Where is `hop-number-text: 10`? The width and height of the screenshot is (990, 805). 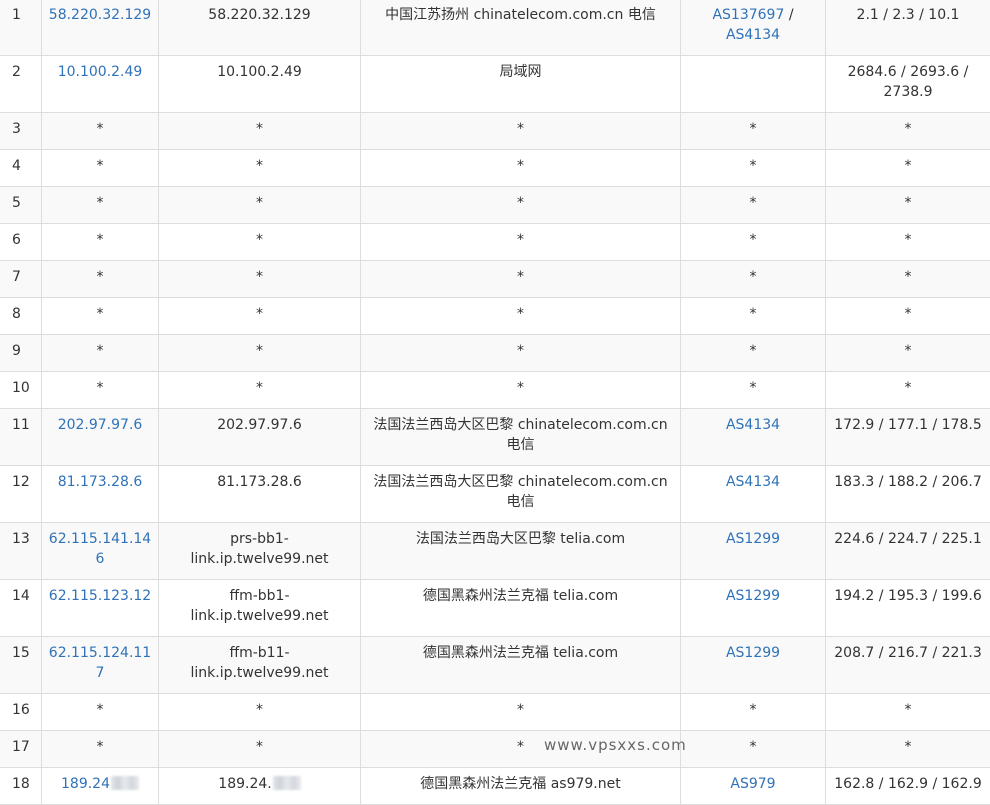 hop-number-text: 10 is located at coordinates (21, 388).